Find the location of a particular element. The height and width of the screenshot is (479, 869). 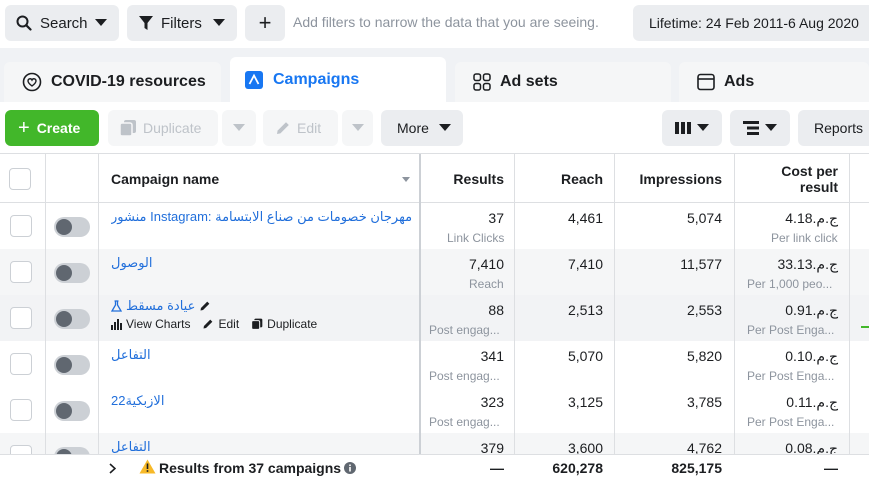

cost-value: ج.م.0.11 is located at coordinates (812, 402).